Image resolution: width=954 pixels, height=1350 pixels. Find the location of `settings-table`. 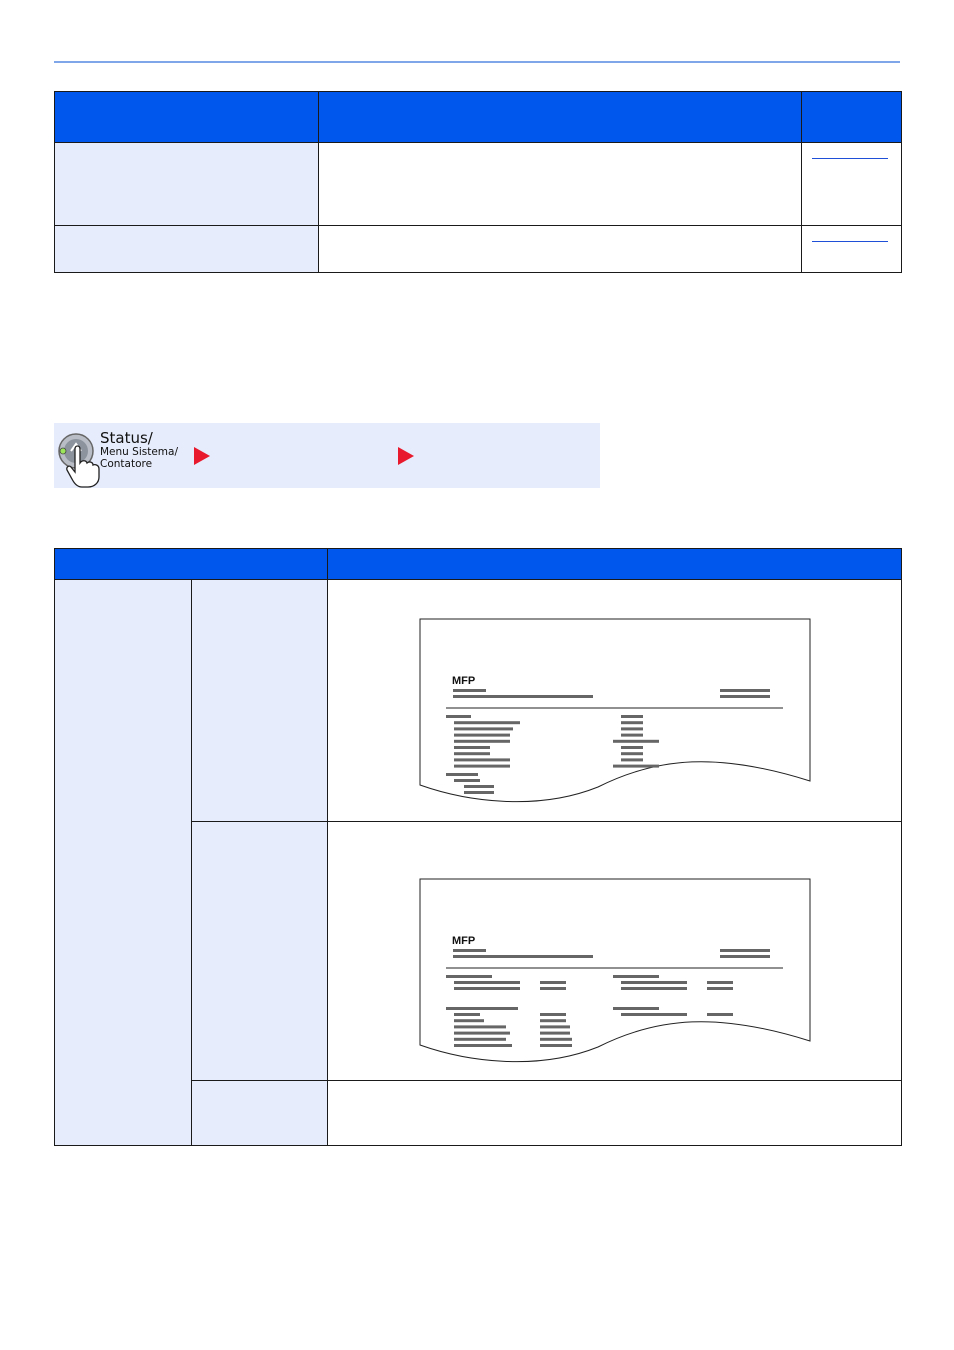

settings-table is located at coordinates (478, 182).